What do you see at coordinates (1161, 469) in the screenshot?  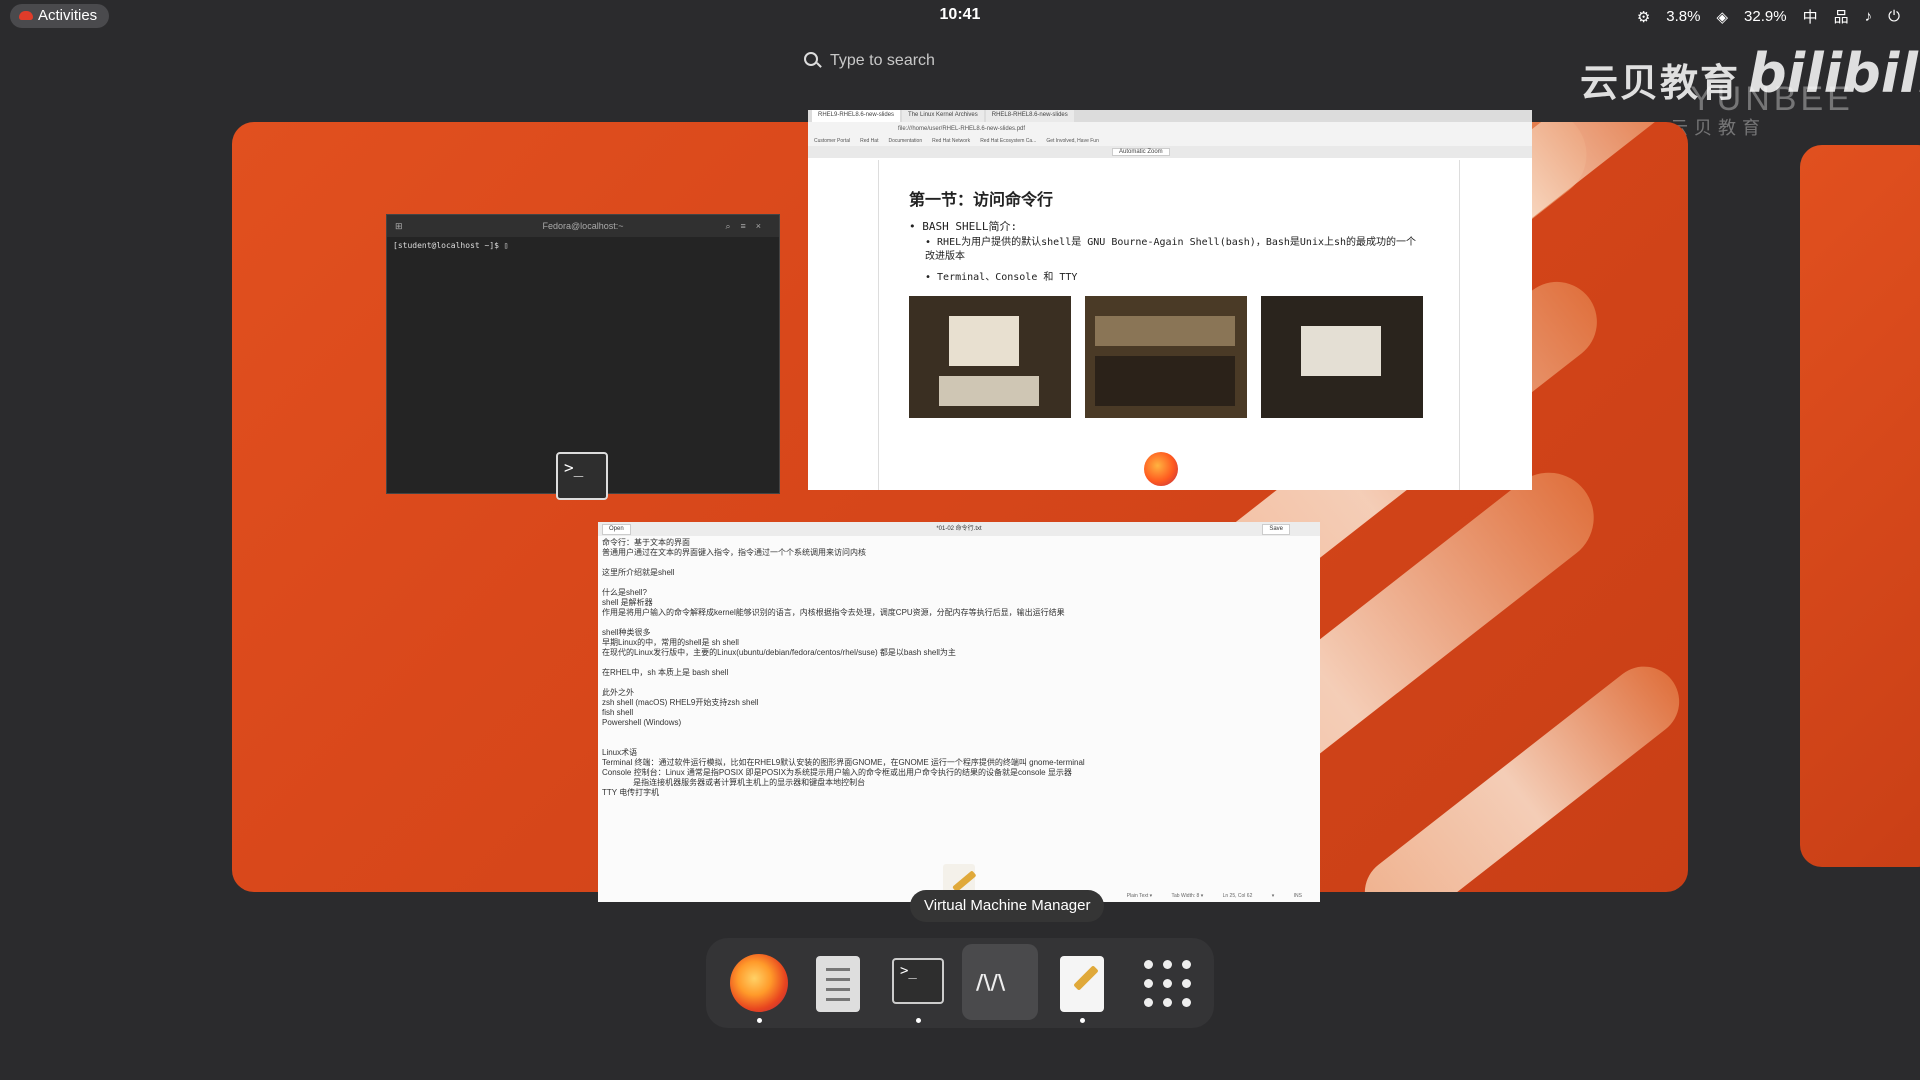 I see `firefox-app-icon` at bounding box center [1161, 469].